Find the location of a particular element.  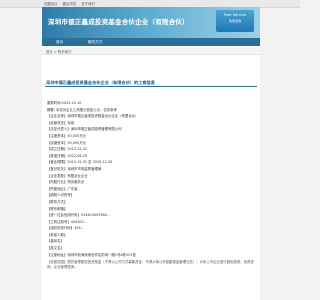

info-line: 【参保人数】 is located at coordinates (57, 234).